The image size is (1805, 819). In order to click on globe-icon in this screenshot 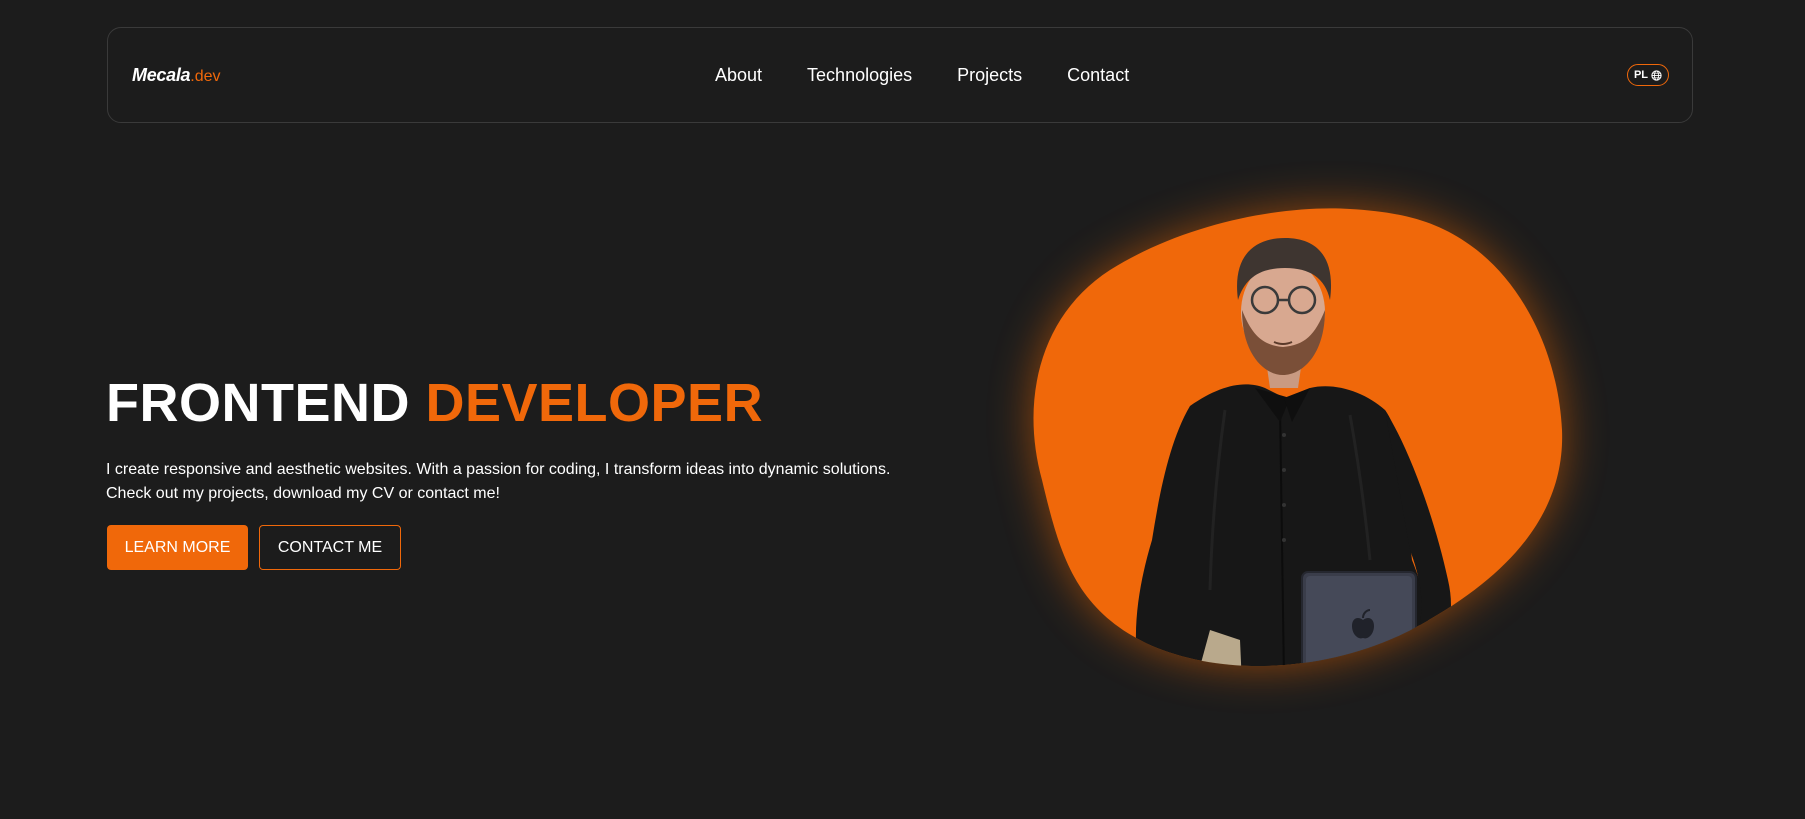, I will do `click(1656, 75)`.